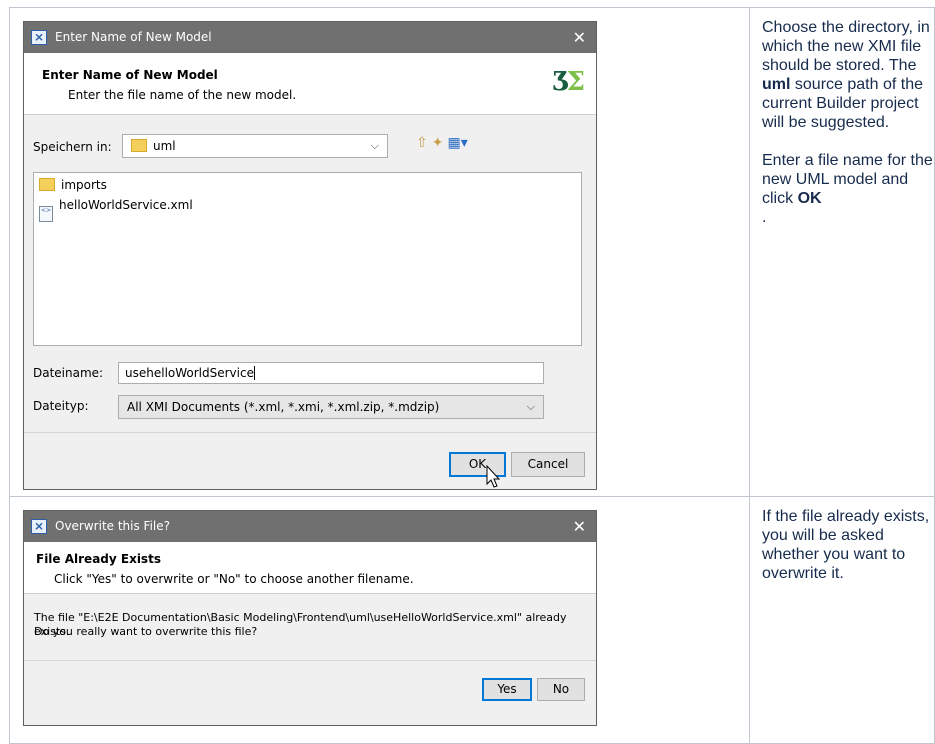 The height and width of the screenshot is (744, 935). I want to click on note-text: ., so click(764, 217).